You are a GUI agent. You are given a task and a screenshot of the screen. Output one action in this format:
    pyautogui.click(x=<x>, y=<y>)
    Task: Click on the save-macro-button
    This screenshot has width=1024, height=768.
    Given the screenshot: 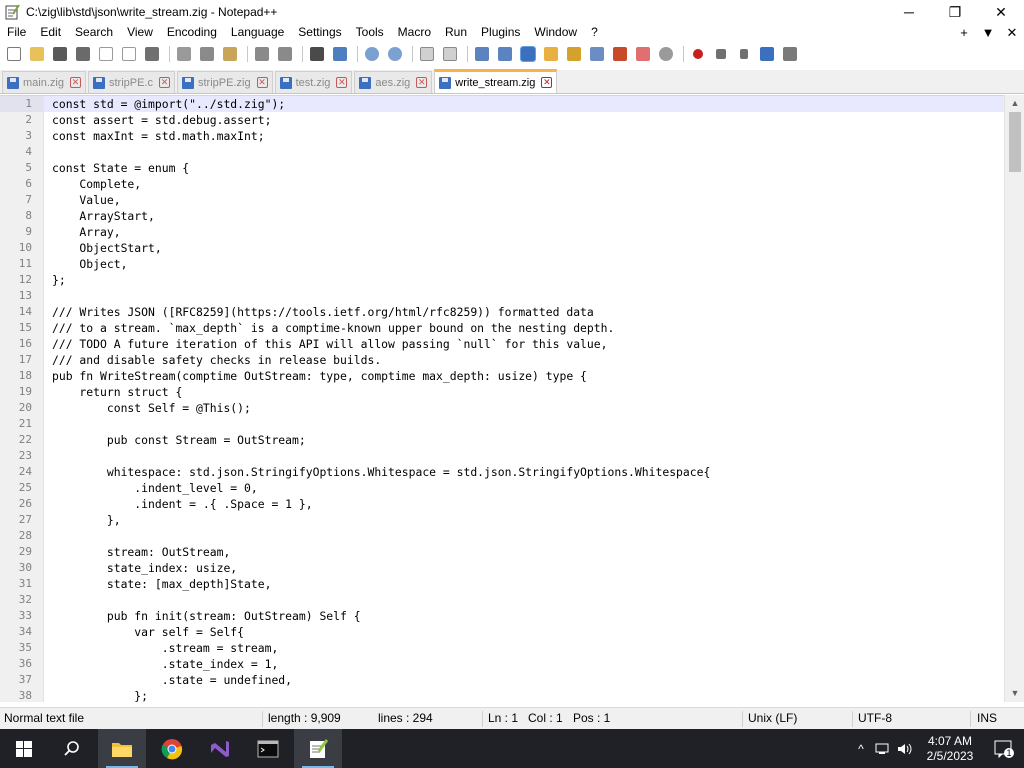 What is the action you would take?
    pyautogui.click(x=790, y=54)
    